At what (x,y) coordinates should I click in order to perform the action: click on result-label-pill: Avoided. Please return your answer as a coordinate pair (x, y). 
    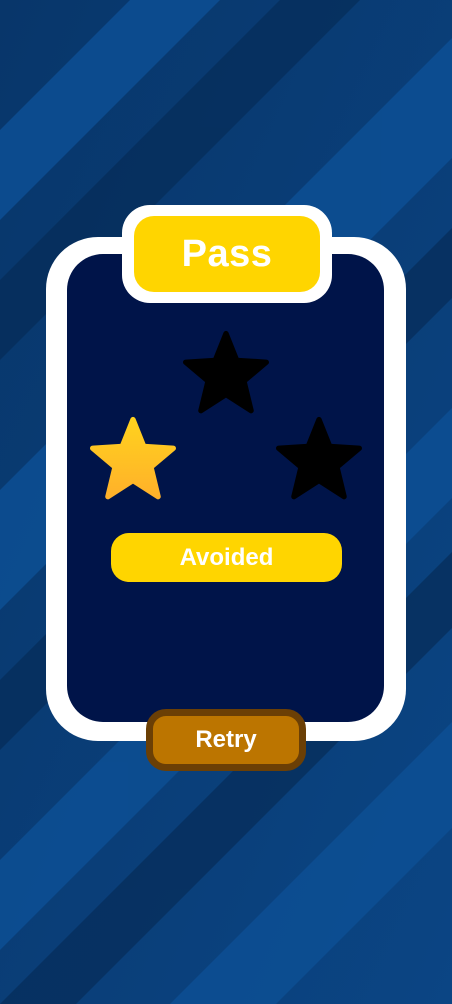
    Looking at the image, I should click on (226, 557).